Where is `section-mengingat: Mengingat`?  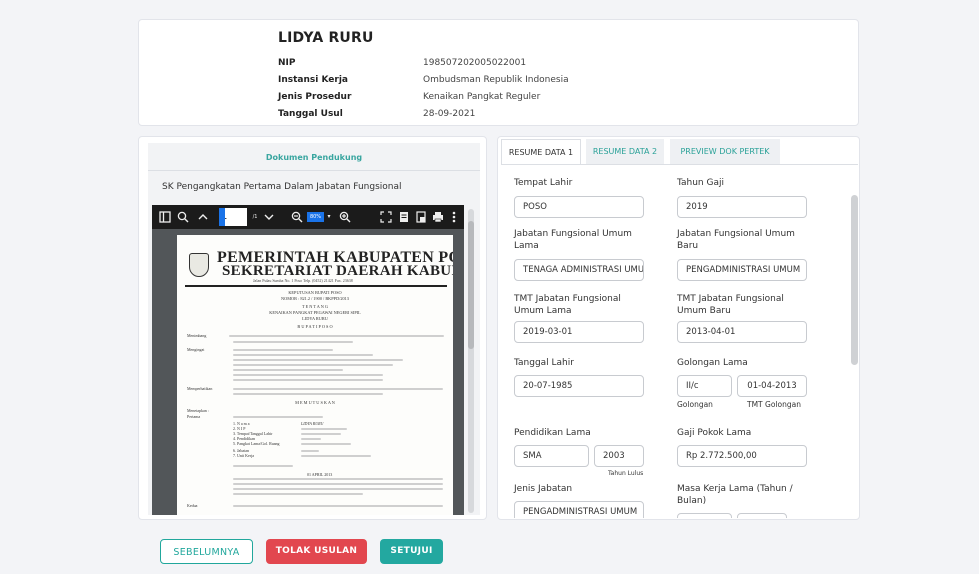 section-mengingat: Mengingat is located at coordinates (196, 349).